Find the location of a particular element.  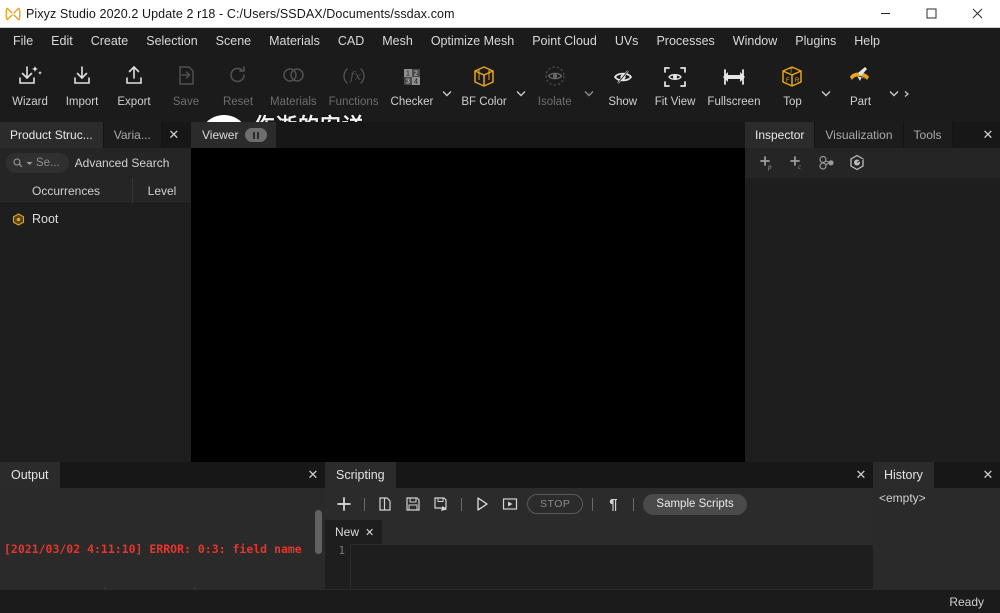

svg-text: 2 is located at coordinates (416, 74).